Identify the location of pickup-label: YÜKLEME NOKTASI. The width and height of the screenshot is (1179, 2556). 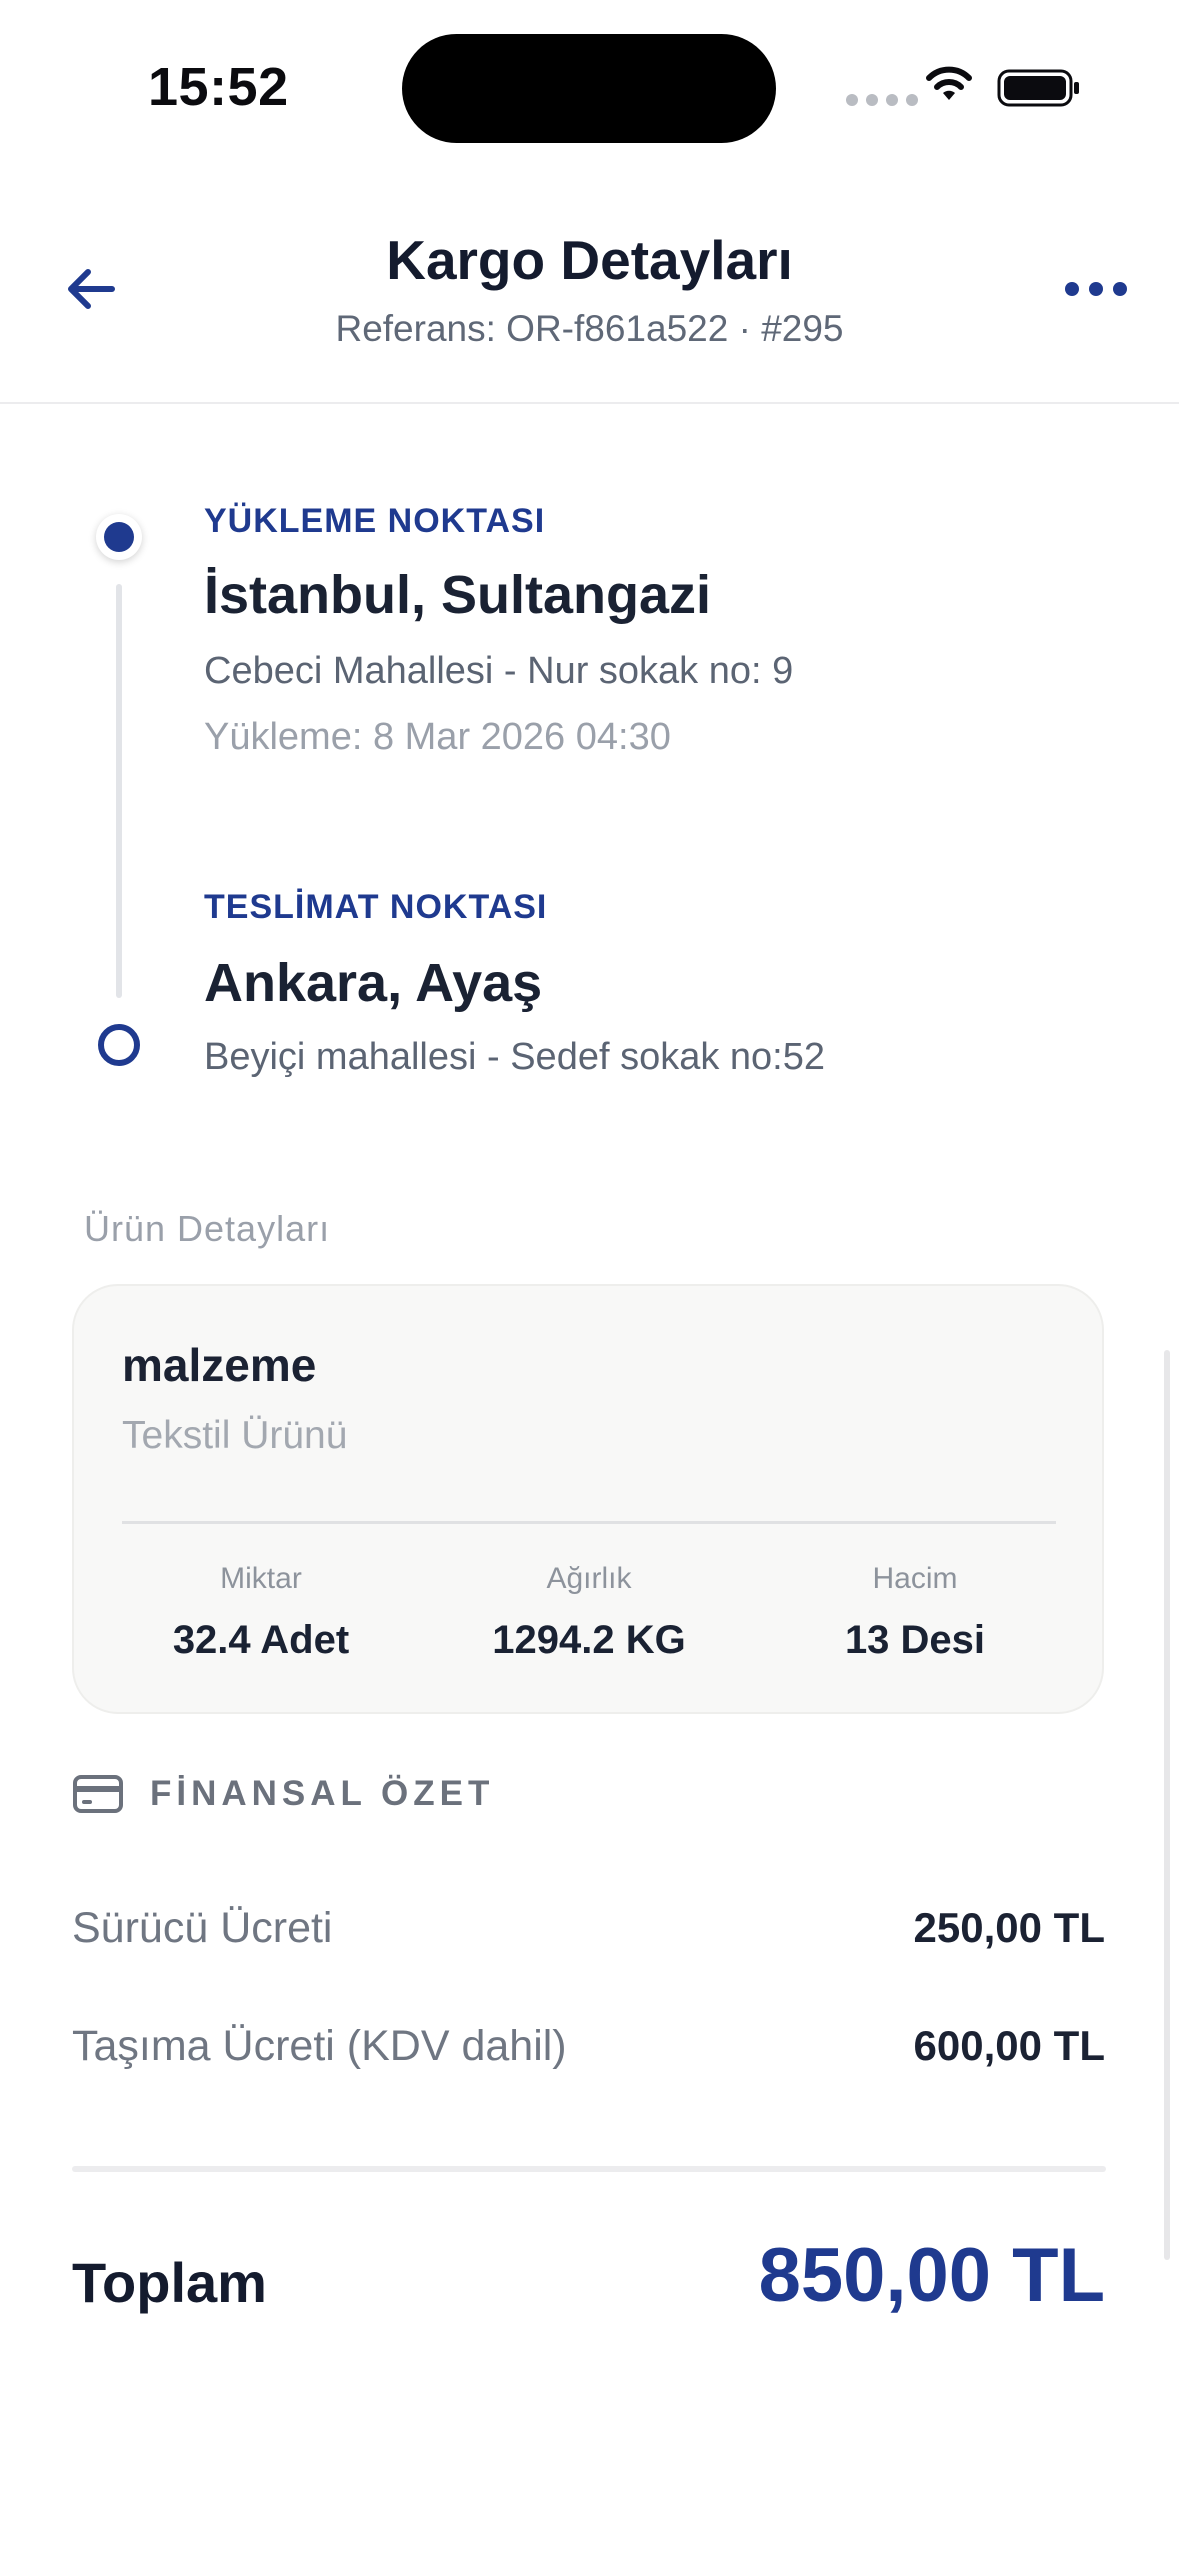
(375, 521).